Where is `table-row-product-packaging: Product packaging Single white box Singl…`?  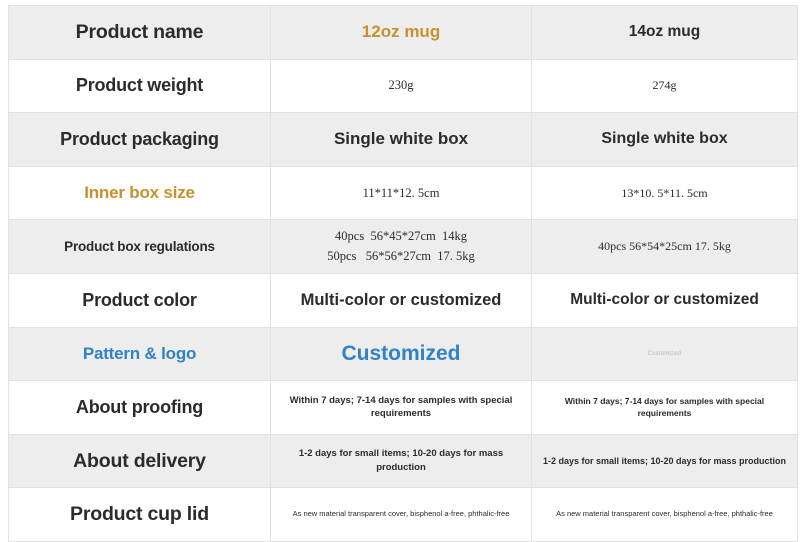 table-row-product-packaging: Product packaging Single white box Singl… is located at coordinates (403, 139).